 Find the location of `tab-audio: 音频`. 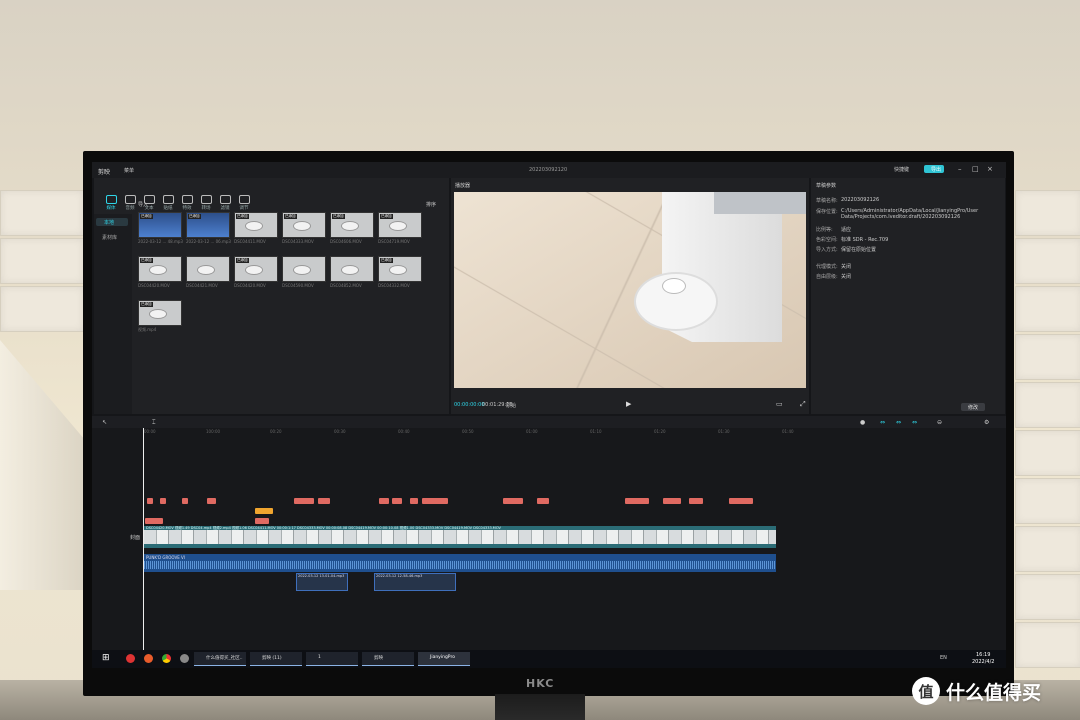

tab-audio: 音频 is located at coordinates (130, 203).